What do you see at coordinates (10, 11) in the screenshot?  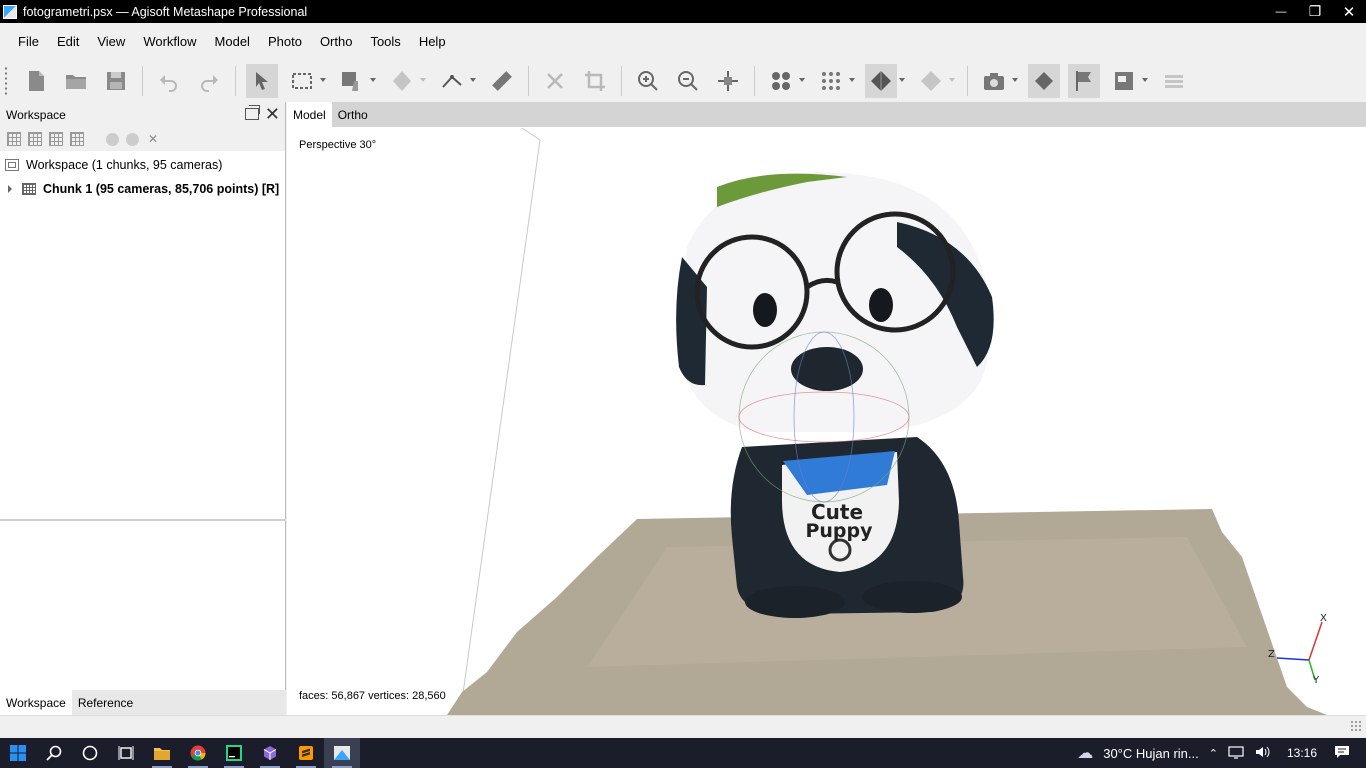 I see `metashape-app-icon` at bounding box center [10, 11].